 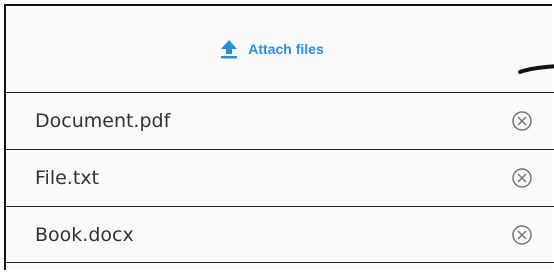 What do you see at coordinates (84, 234) in the screenshot?
I see `file-name: Book.docx` at bounding box center [84, 234].